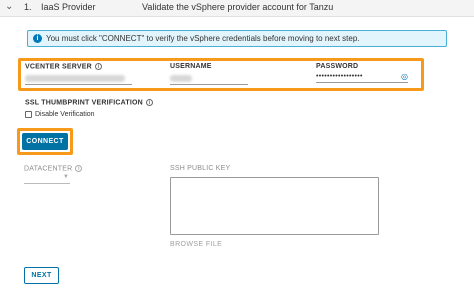  What do you see at coordinates (404, 76) in the screenshot?
I see `eye-icon: ◎` at bounding box center [404, 76].